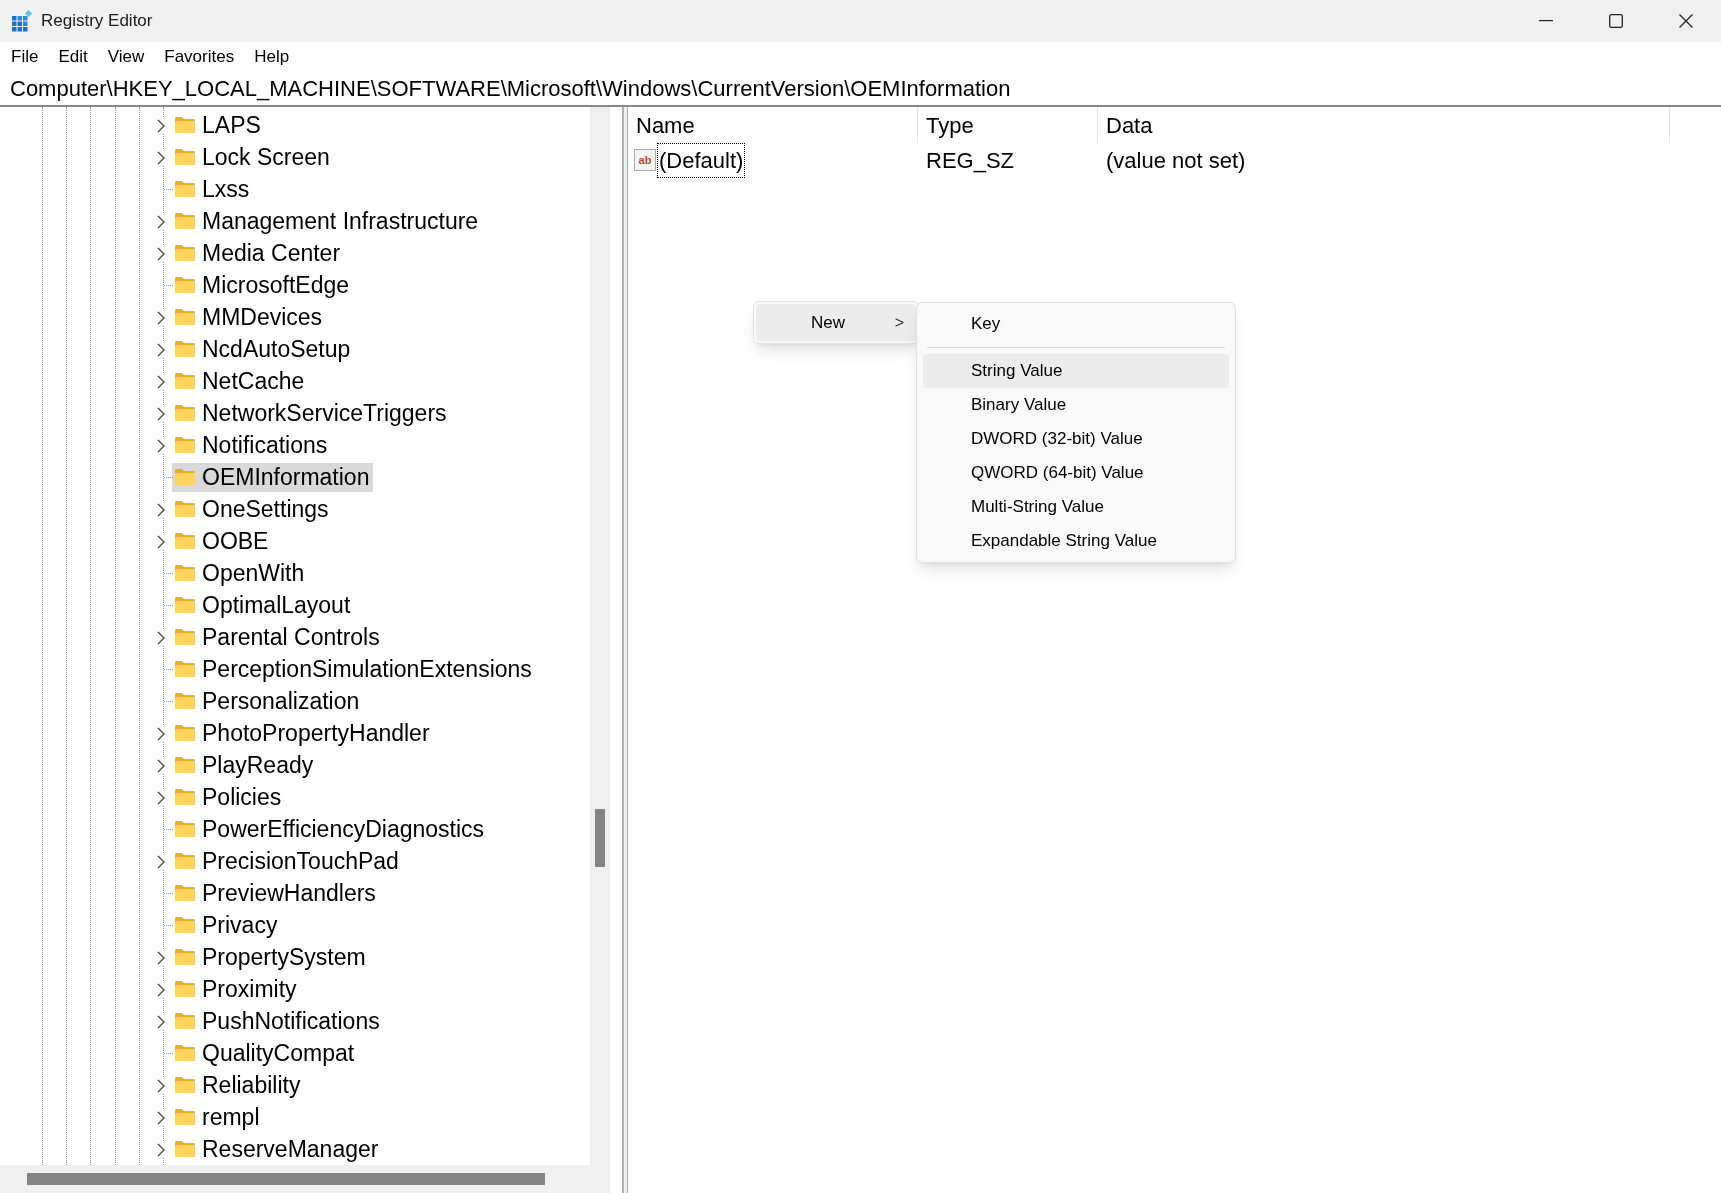  I want to click on menu-item: String Value, so click(1076, 371).